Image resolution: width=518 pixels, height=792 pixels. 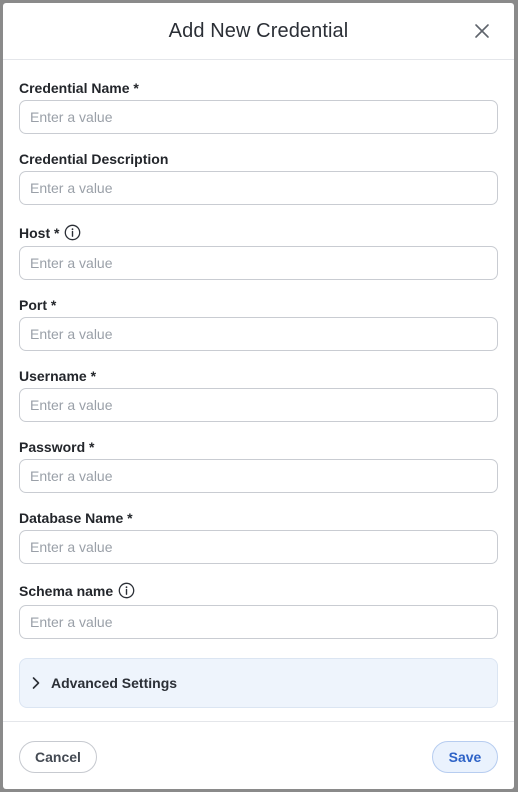 I want to click on cancel-button: Cancel, so click(x=58, y=757).